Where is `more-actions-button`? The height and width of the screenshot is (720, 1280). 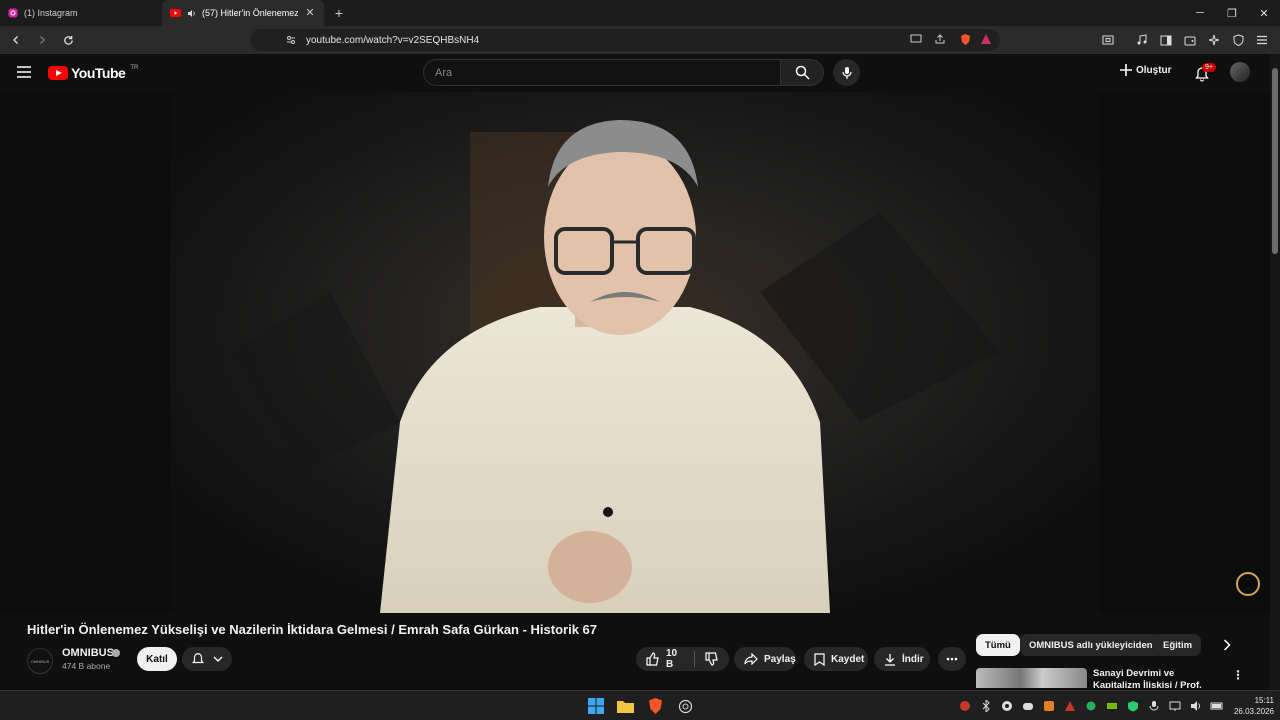
more-actions-button is located at coordinates (952, 659).